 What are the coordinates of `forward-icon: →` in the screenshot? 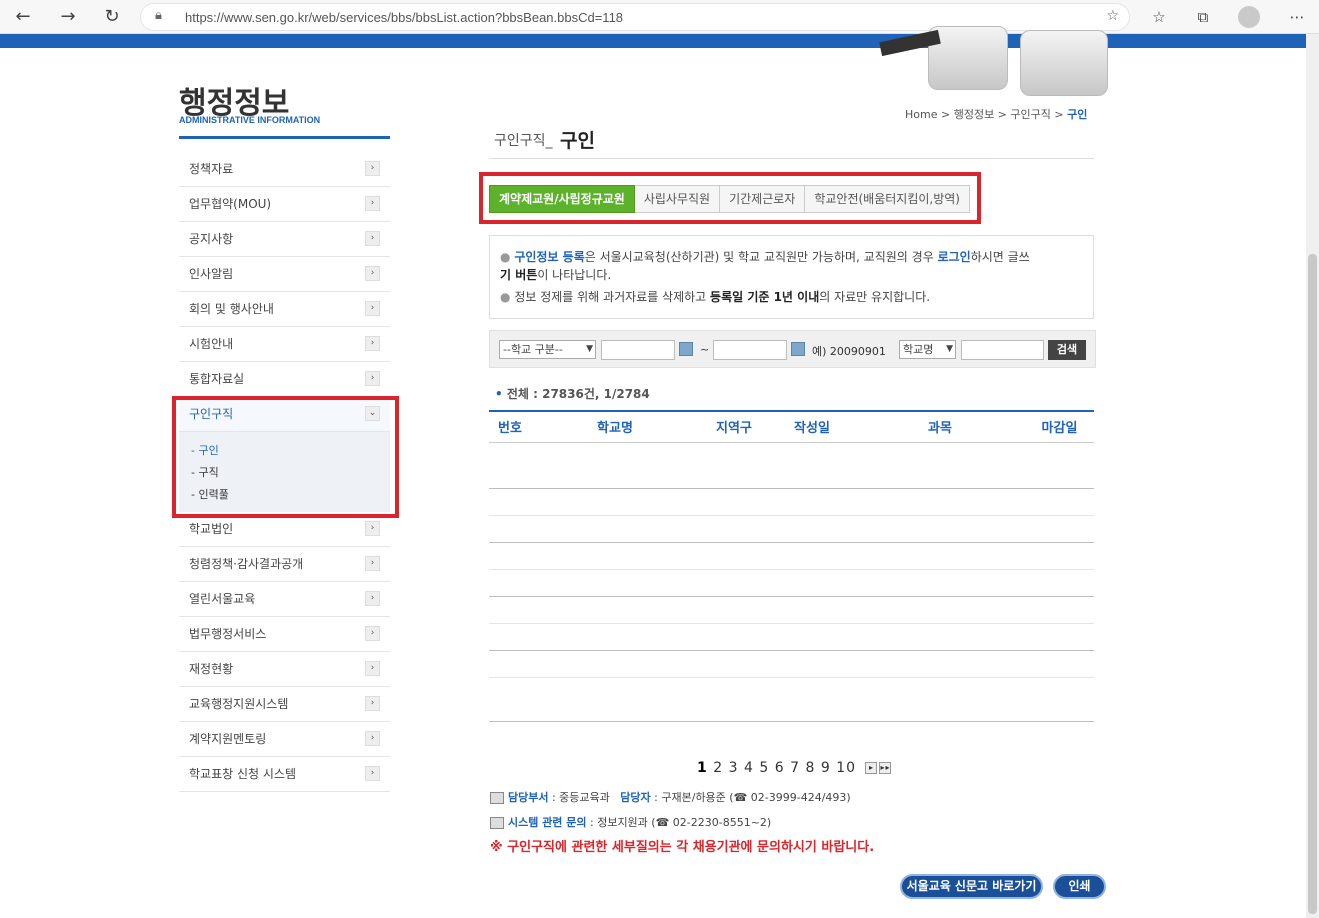 It's located at (68, 17).